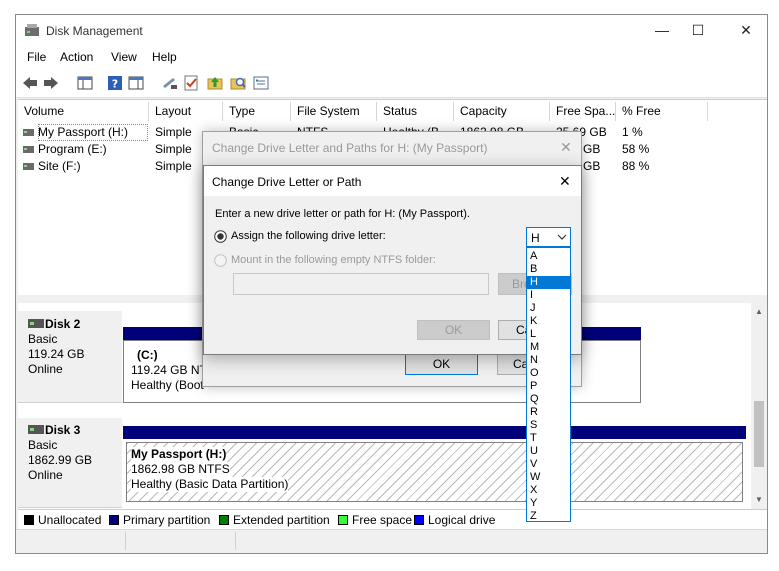 The width and height of the screenshot is (779, 571). I want to click on maximize-button: ☐, so click(698, 30).